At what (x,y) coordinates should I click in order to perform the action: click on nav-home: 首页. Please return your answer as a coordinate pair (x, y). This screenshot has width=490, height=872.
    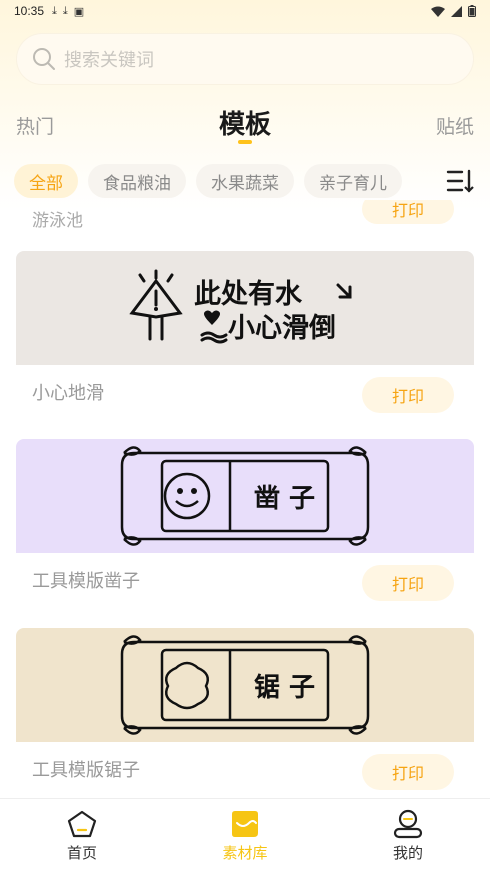
    Looking at the image, I should click on (82, 836).